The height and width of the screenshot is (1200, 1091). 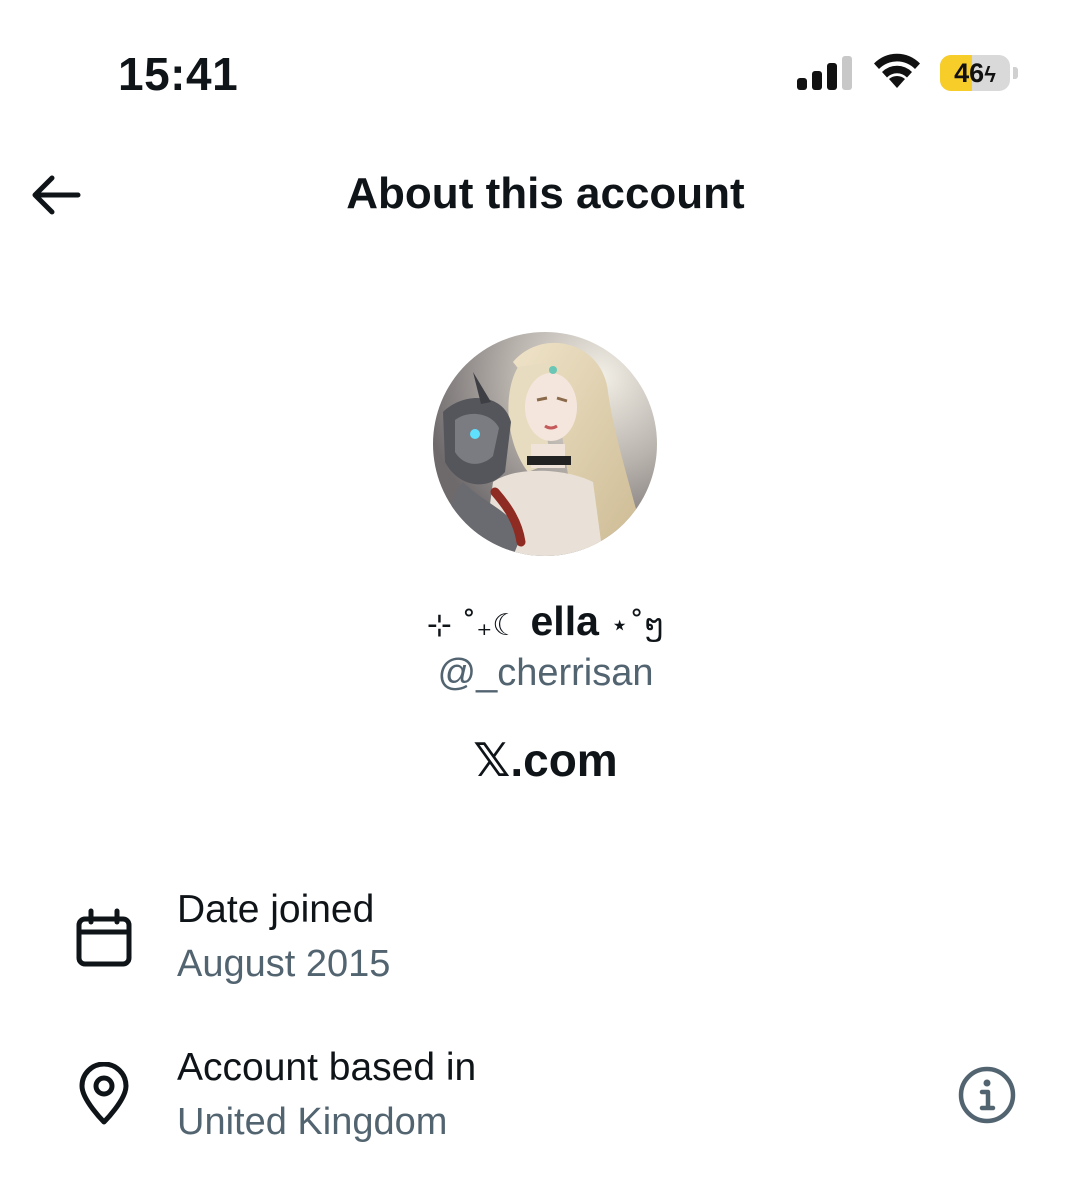 What do you see at coordinates (990, 74) in the screenshot?
I see `charging-bolt-icon: ϟ` at bounding box center [990, 74].